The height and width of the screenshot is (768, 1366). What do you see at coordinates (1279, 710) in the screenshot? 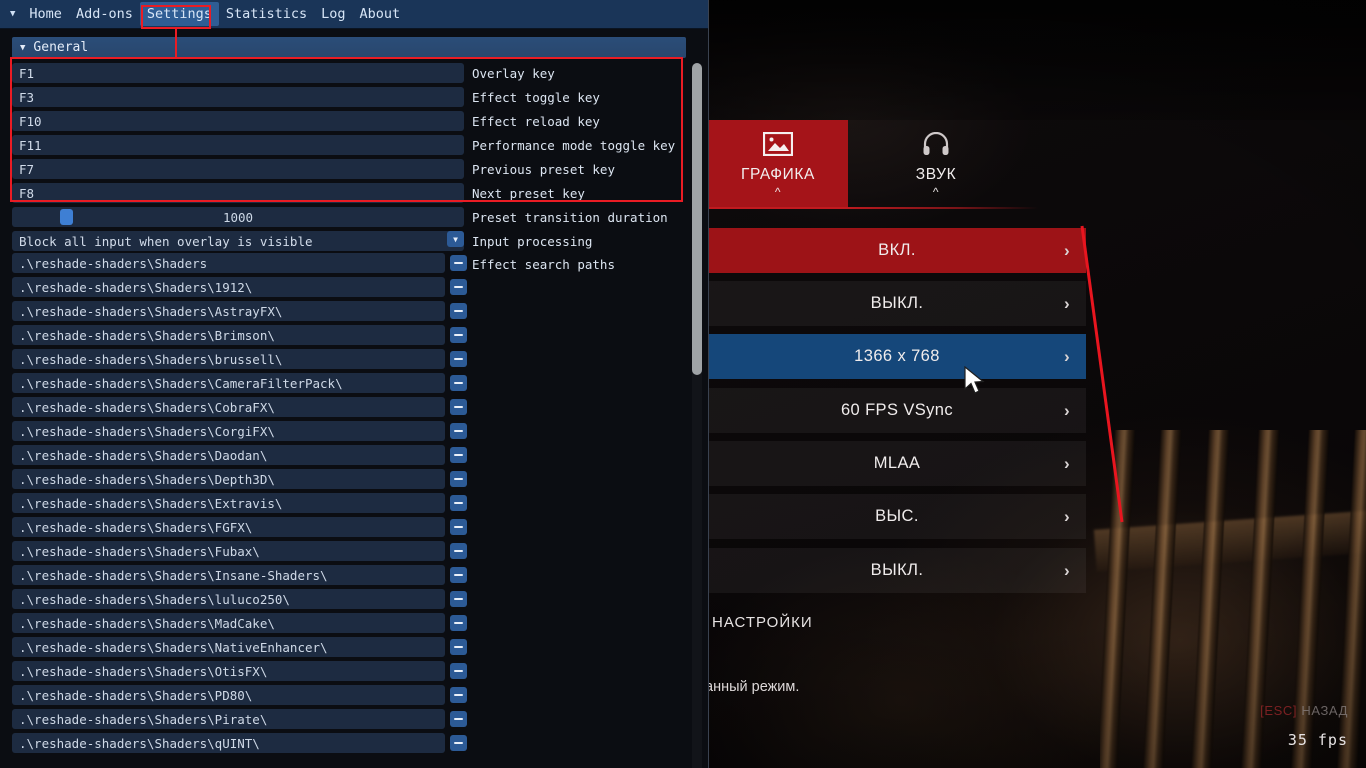
I see `esc-key-label: [ESC]` at bounding box center [1279, 710].